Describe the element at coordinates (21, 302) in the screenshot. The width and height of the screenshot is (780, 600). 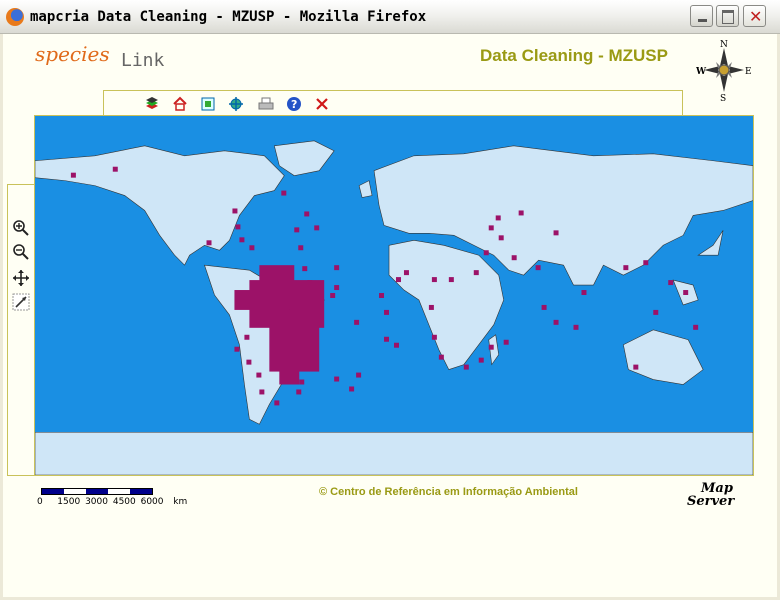
I see `identify-icon` at that location.